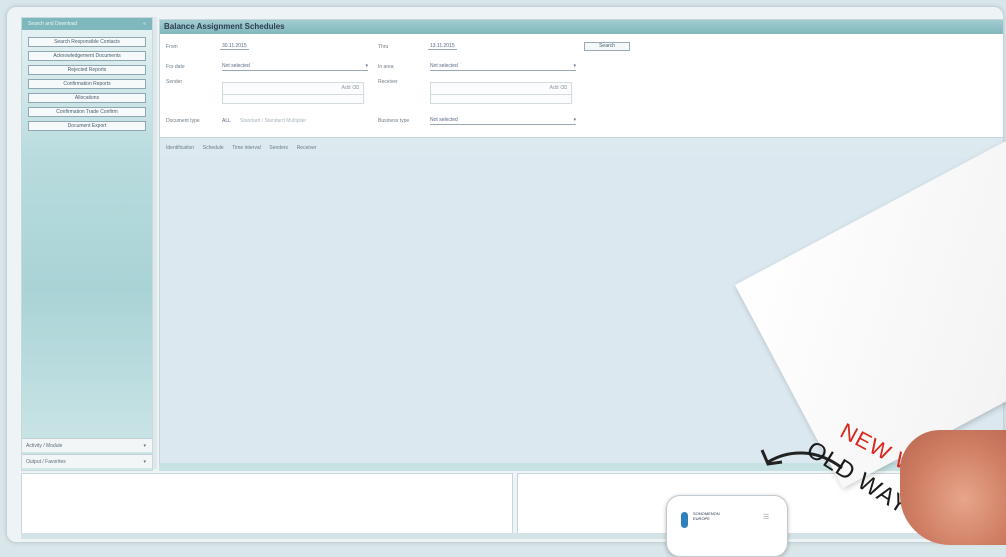  I want to click on in-area-label: In area, so click(386, 67).